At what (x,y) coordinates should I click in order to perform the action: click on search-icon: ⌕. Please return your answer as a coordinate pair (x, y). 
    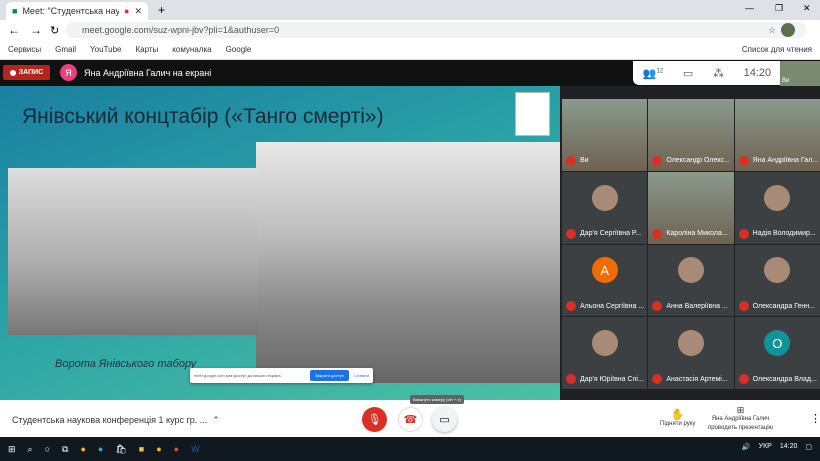
    Looking at the image, I should click on (30, 449).